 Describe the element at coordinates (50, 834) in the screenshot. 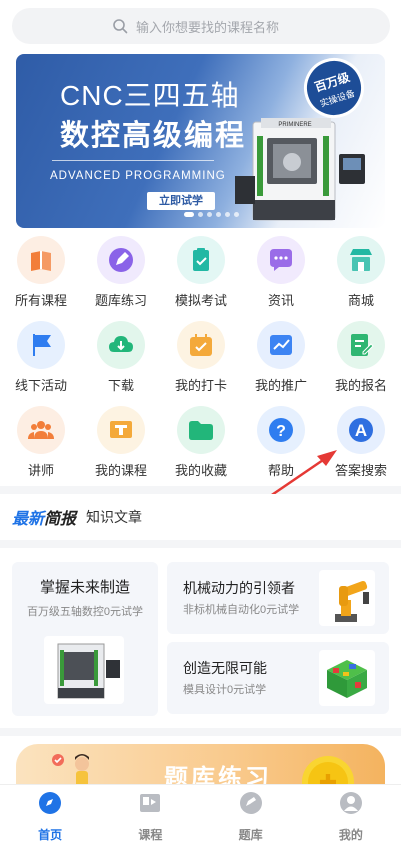

I see `tab-label: 首页` at that location.